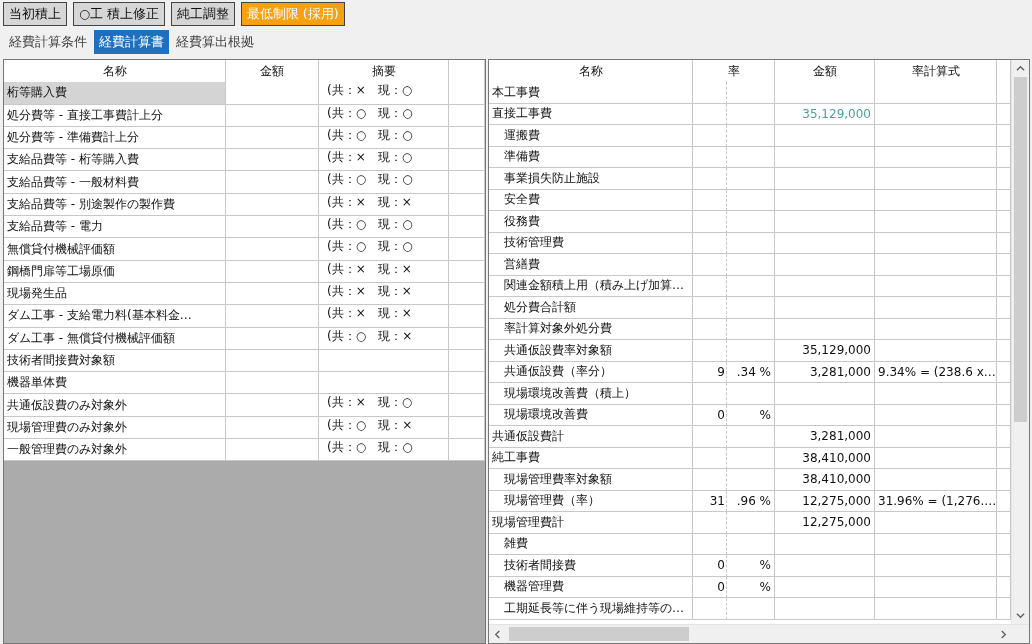 The image size is (1032, 644). Describe the element at coordinates (591, 243) in the screenshot. I see `table-cell: 技術管理費` at that location.